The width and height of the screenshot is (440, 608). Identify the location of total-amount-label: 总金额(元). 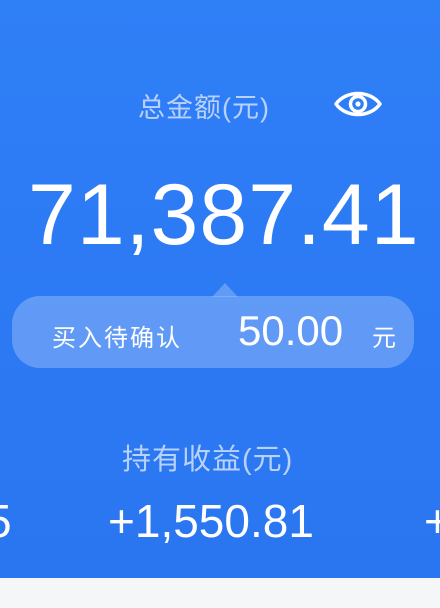
(204, 108).